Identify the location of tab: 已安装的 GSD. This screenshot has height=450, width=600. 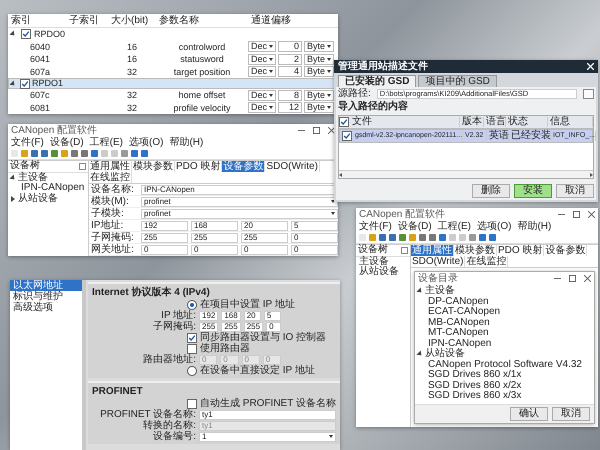
(377, 81).